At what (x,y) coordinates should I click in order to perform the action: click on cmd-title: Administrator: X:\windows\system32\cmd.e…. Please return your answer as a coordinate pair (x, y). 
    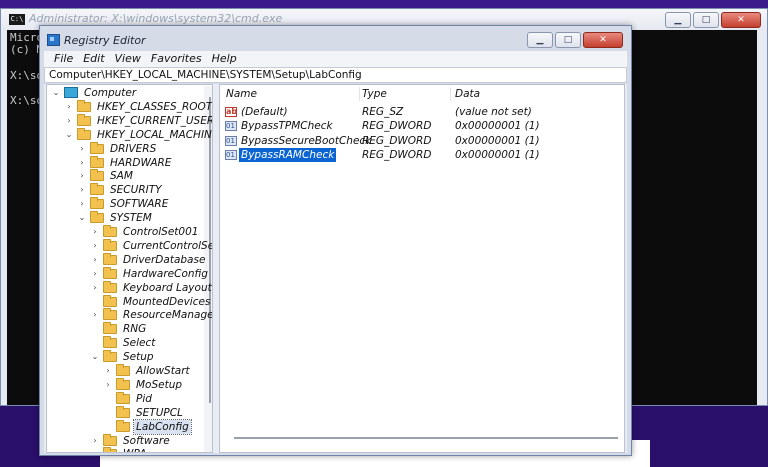
    Looking at the image, I should click on (156, 18).